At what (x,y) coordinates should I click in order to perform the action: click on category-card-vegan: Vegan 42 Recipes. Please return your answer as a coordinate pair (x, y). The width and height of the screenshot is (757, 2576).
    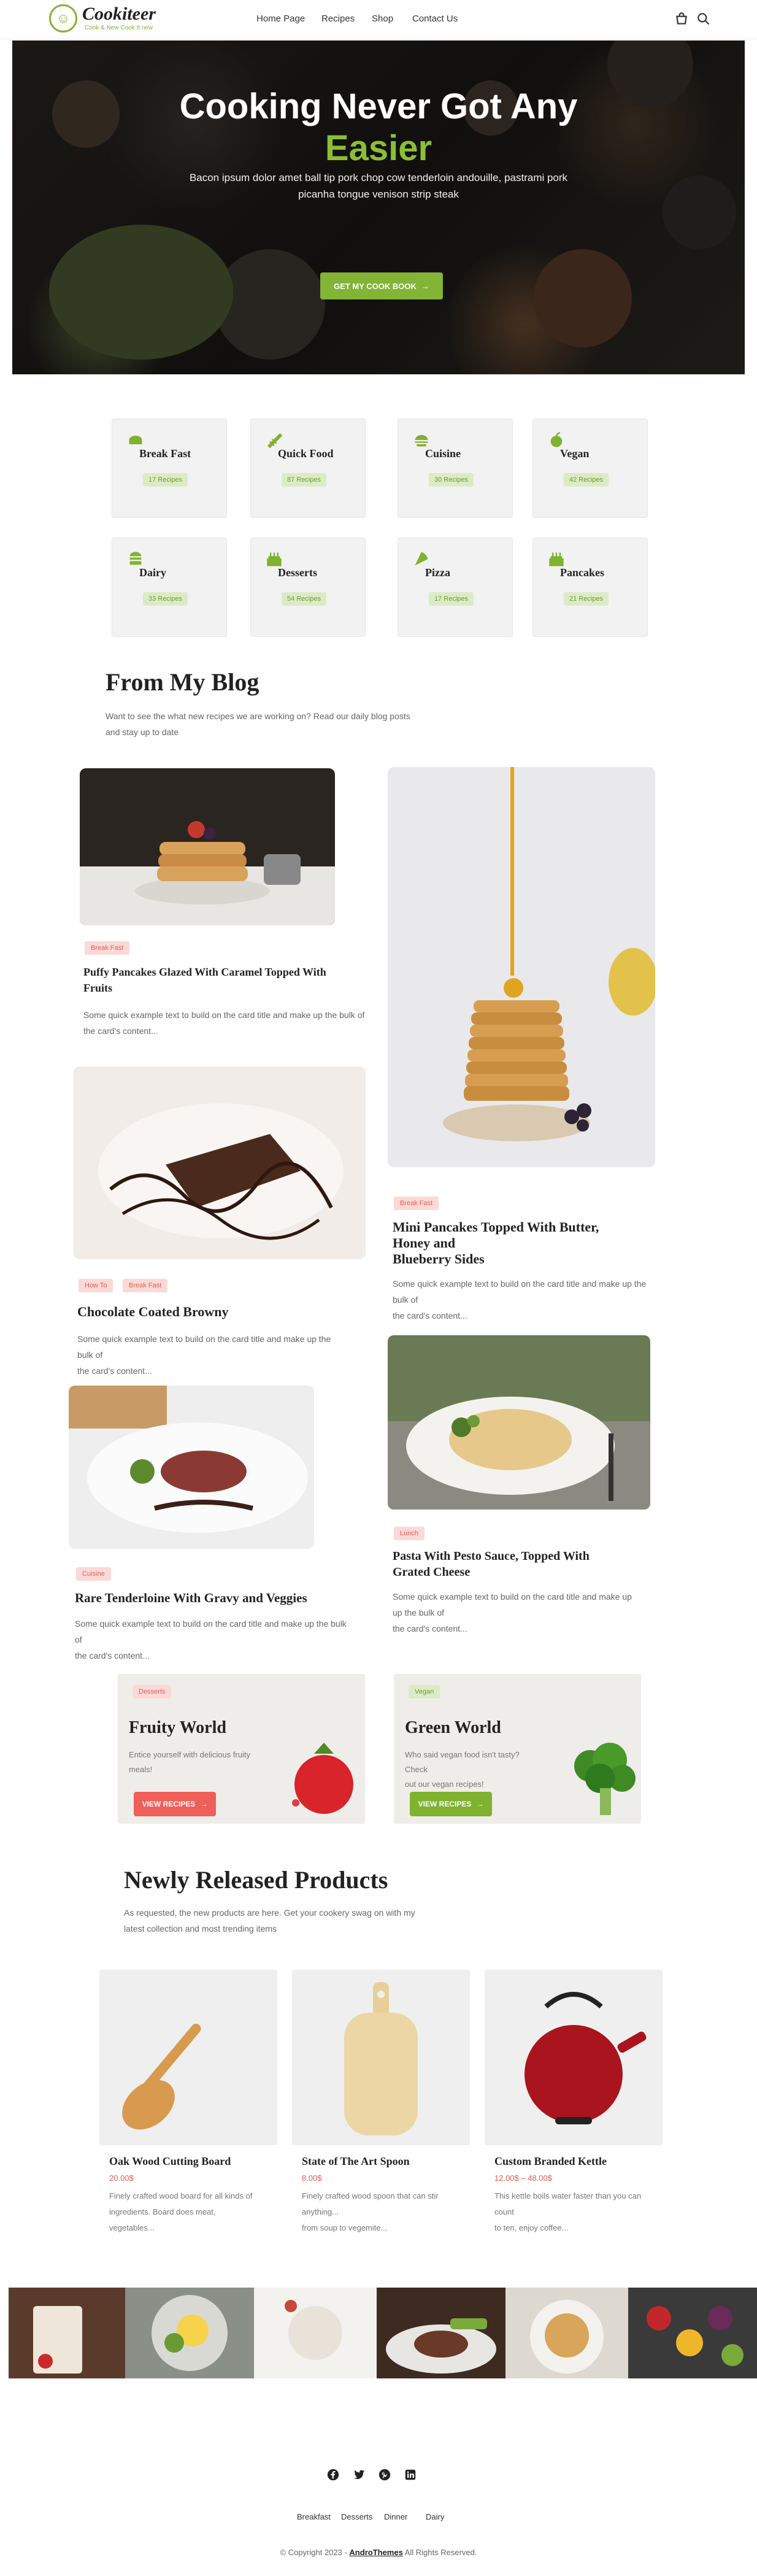
    Looking at the image, I should click on (590, 468).